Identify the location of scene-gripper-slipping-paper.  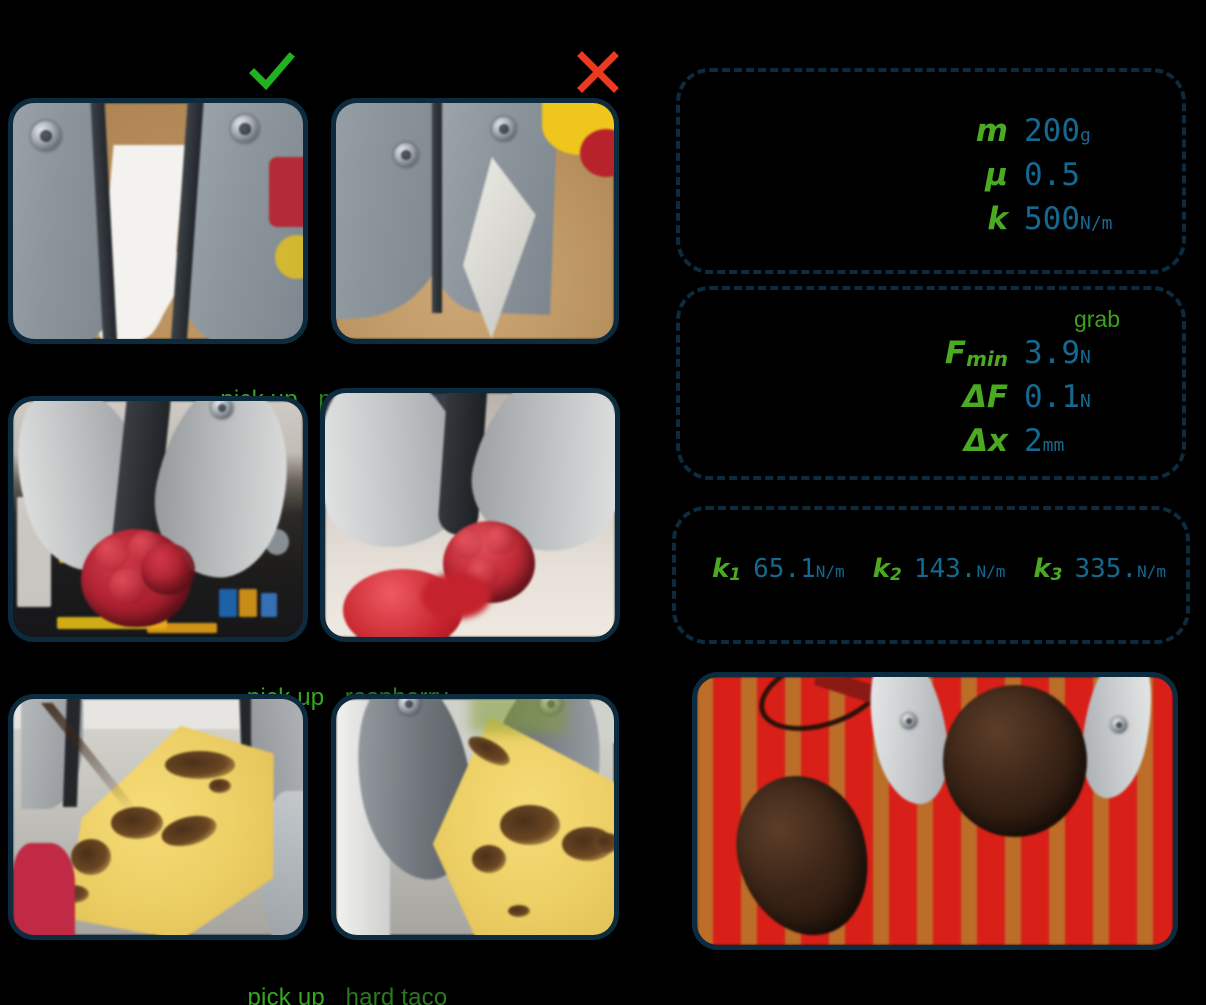
(475, 221).